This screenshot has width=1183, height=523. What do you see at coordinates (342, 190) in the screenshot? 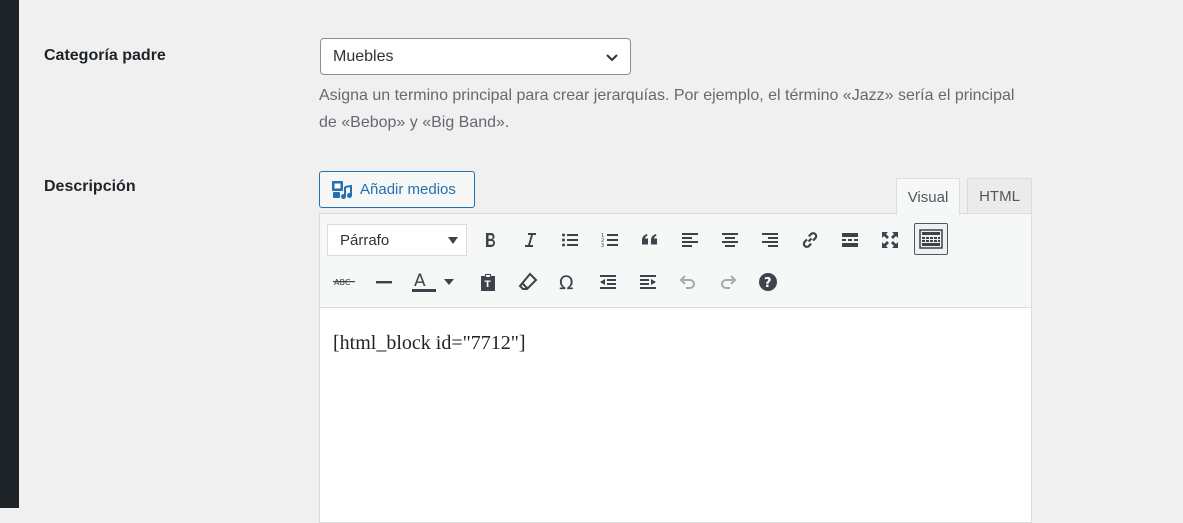
I see `media-icon` at bounding box center [342, 190].